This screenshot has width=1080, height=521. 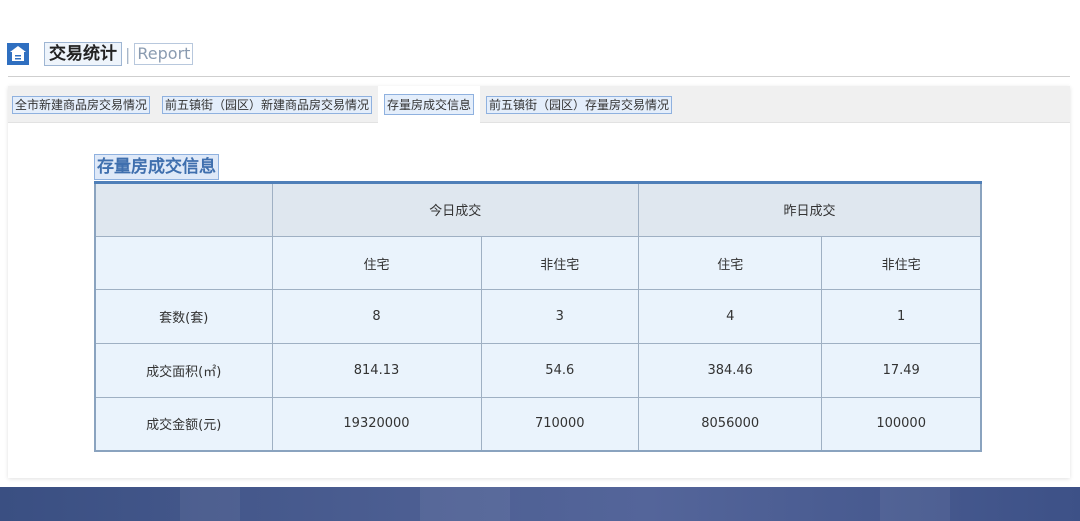 What do you see at coordinates (579, 104) in the screenshot?
I see `tab-top5-existing-housing: 前五镇街（园区）存量房交易情况` at bounding box center [579, 104].